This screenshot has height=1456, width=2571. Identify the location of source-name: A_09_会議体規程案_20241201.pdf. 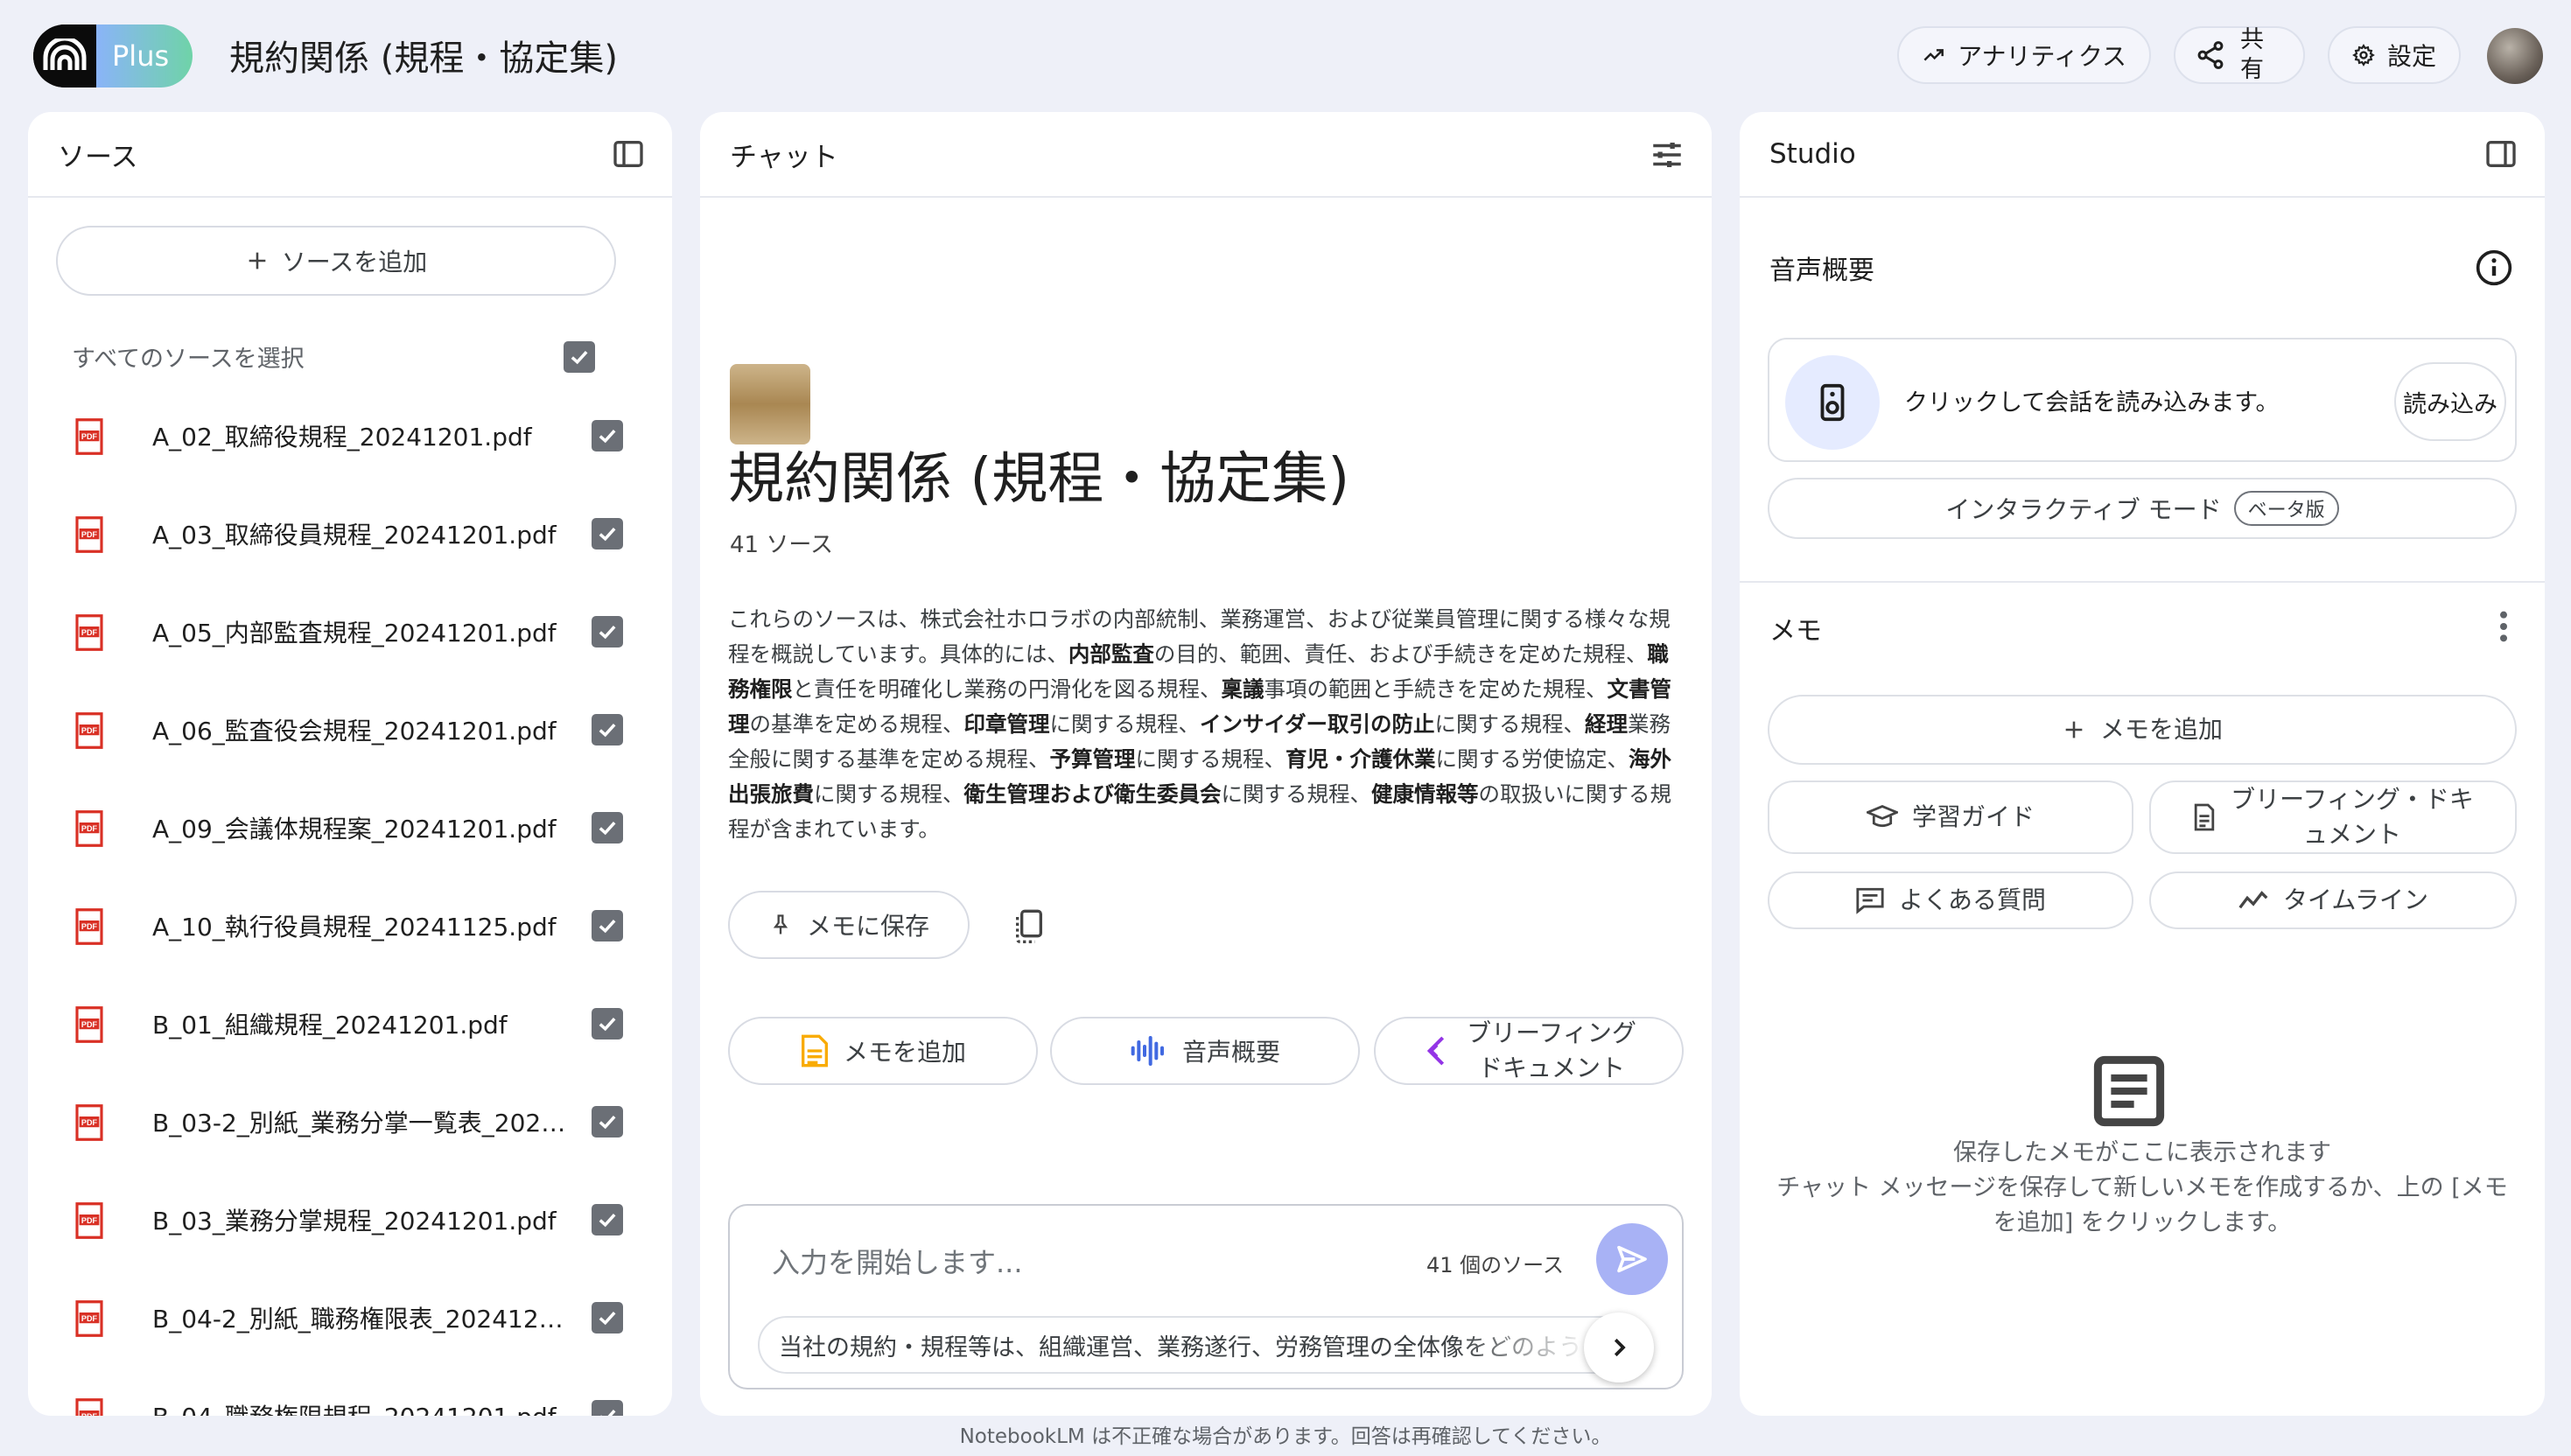
(354, 829).